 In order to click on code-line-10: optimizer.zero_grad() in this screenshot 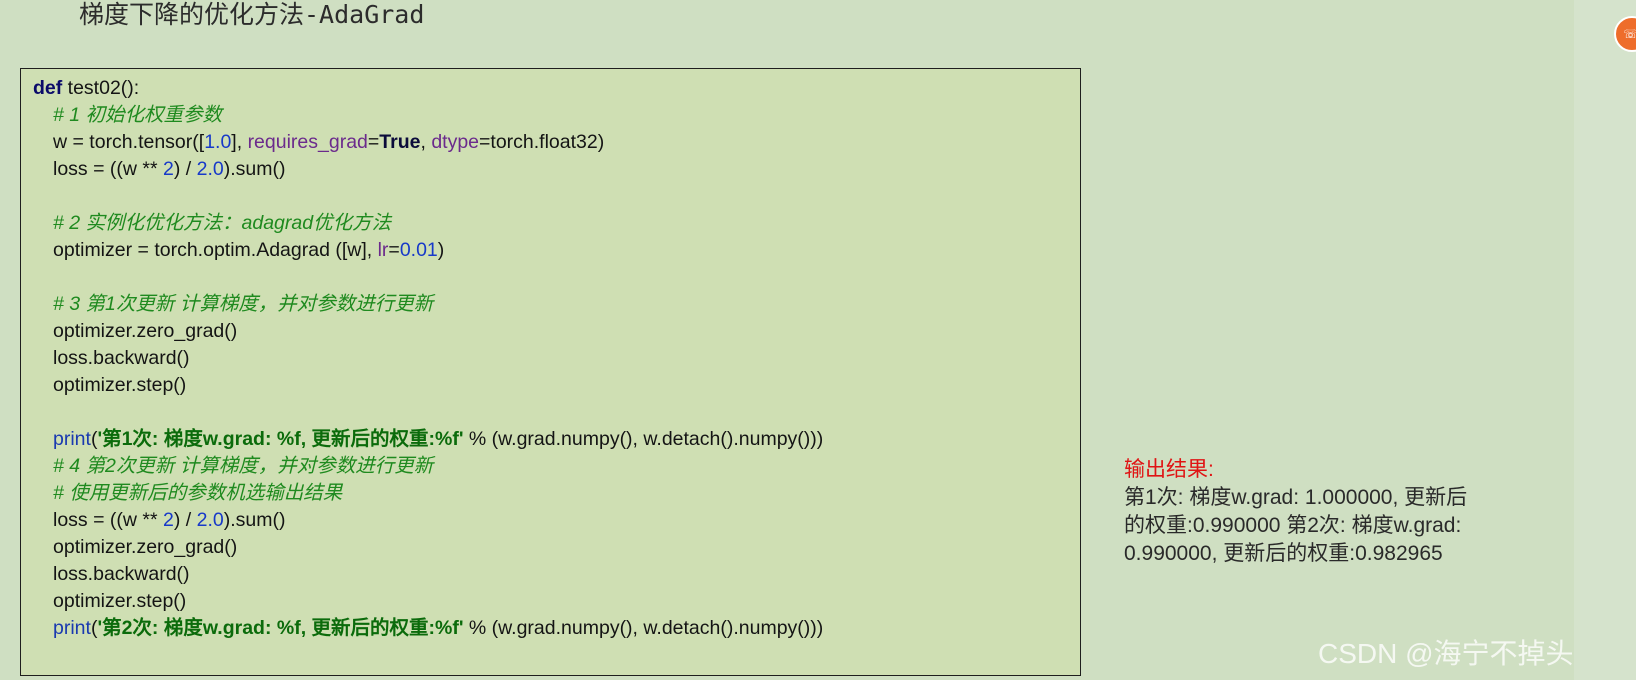, I will do `click(135, 331)`.